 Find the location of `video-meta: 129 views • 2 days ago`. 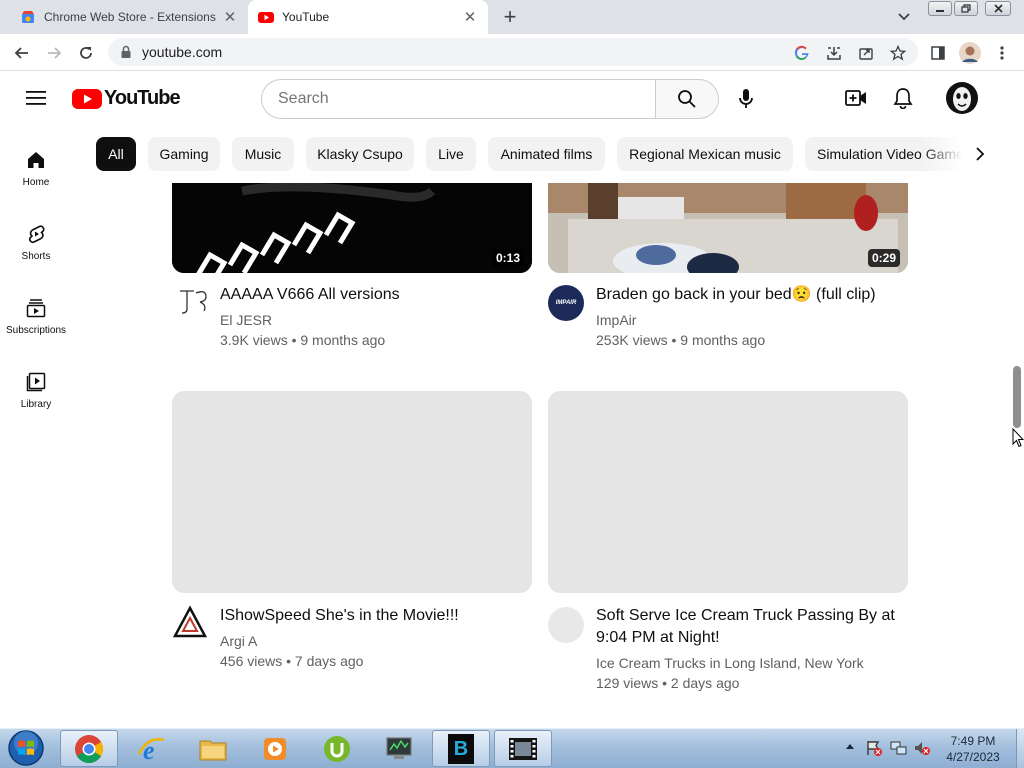

video-meta: 129 views • 2 days ago is located at coordinates (668, 683).